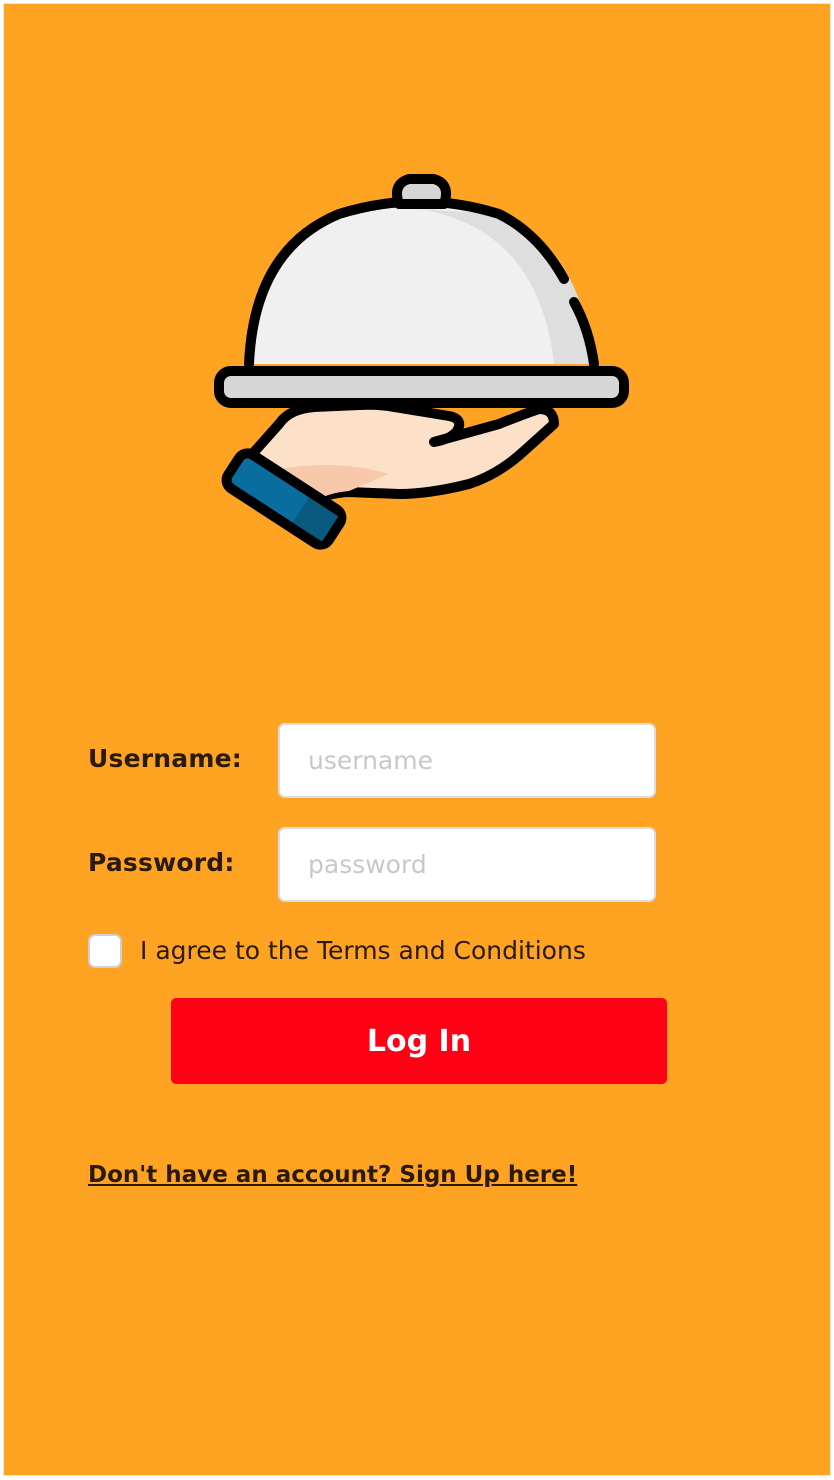  Describe the element at coordinates (363, 950) in the screenshot. I see `terms-label: I agree to the Terms and Conditions` at that location.